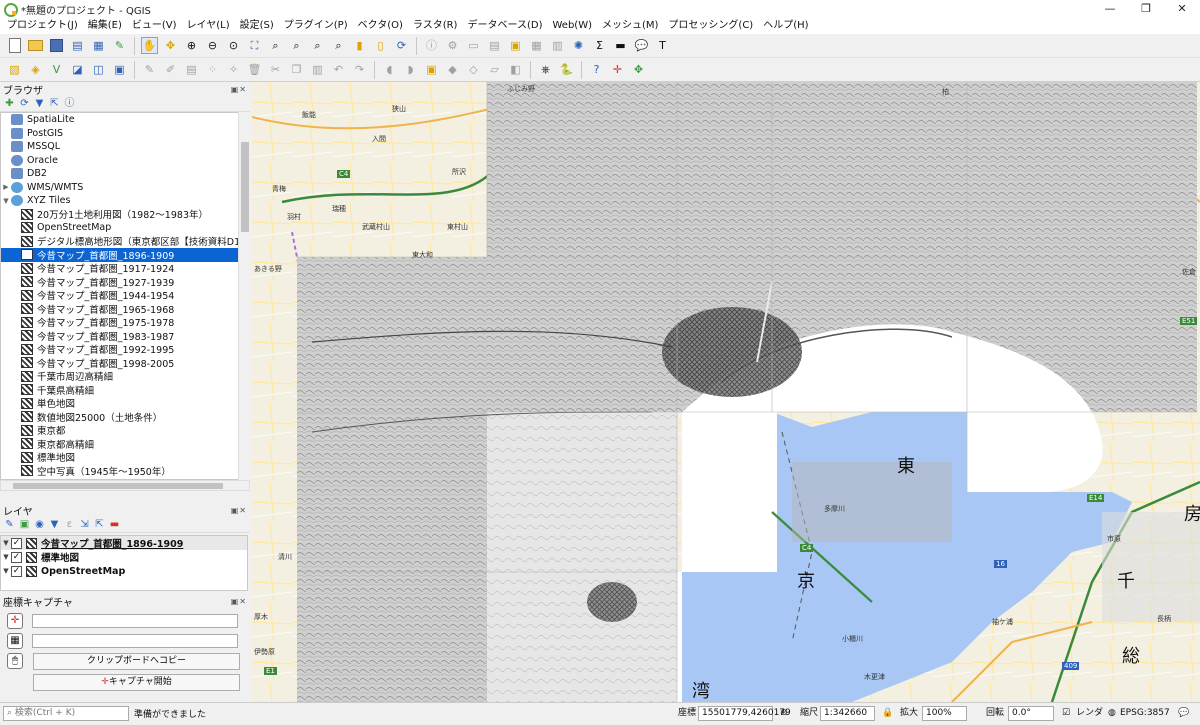  I want to click on plugin-manager-icon: ⎈, so click(545, 69).